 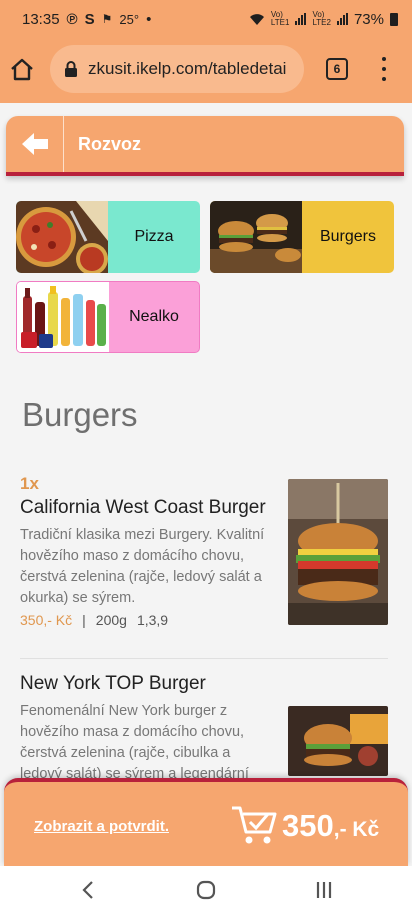 What do you see at coordinates (301, 19) in the screenshot?
I see `signal-1-icon` at bounding box center [301, 19].